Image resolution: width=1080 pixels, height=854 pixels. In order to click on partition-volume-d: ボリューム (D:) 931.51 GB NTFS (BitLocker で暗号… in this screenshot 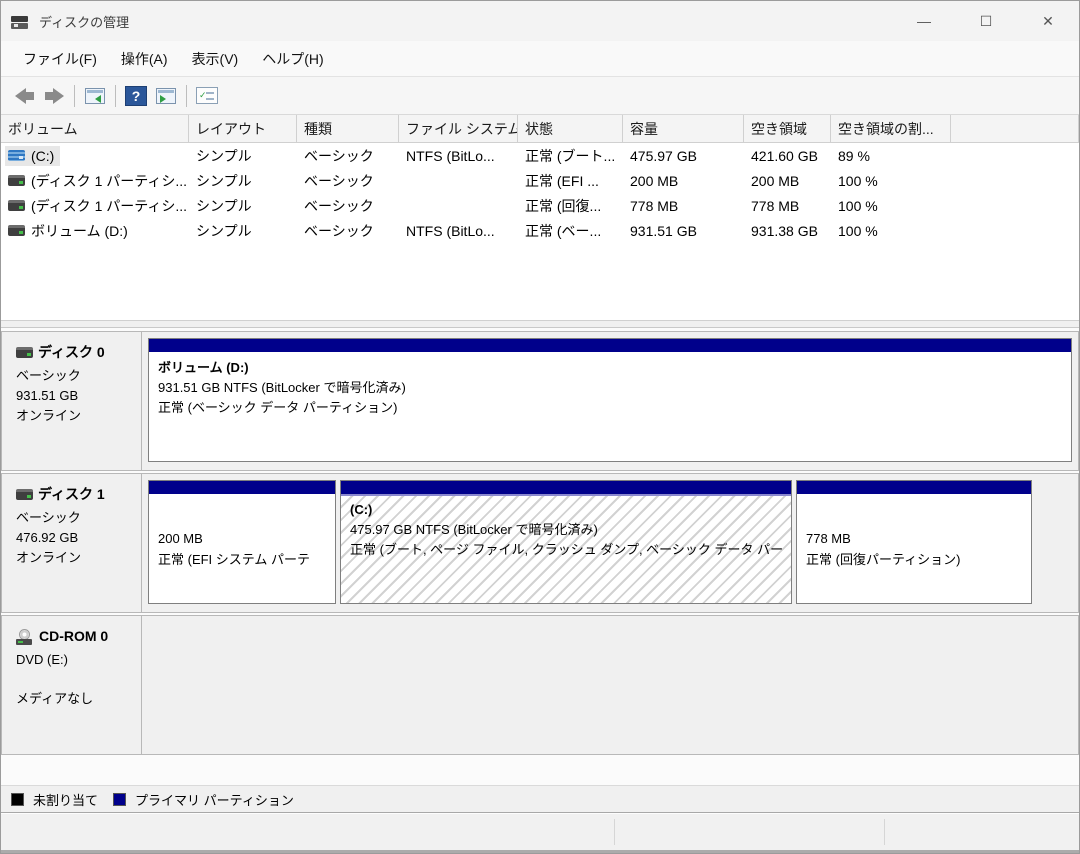, I will do `click(610, 400)`.